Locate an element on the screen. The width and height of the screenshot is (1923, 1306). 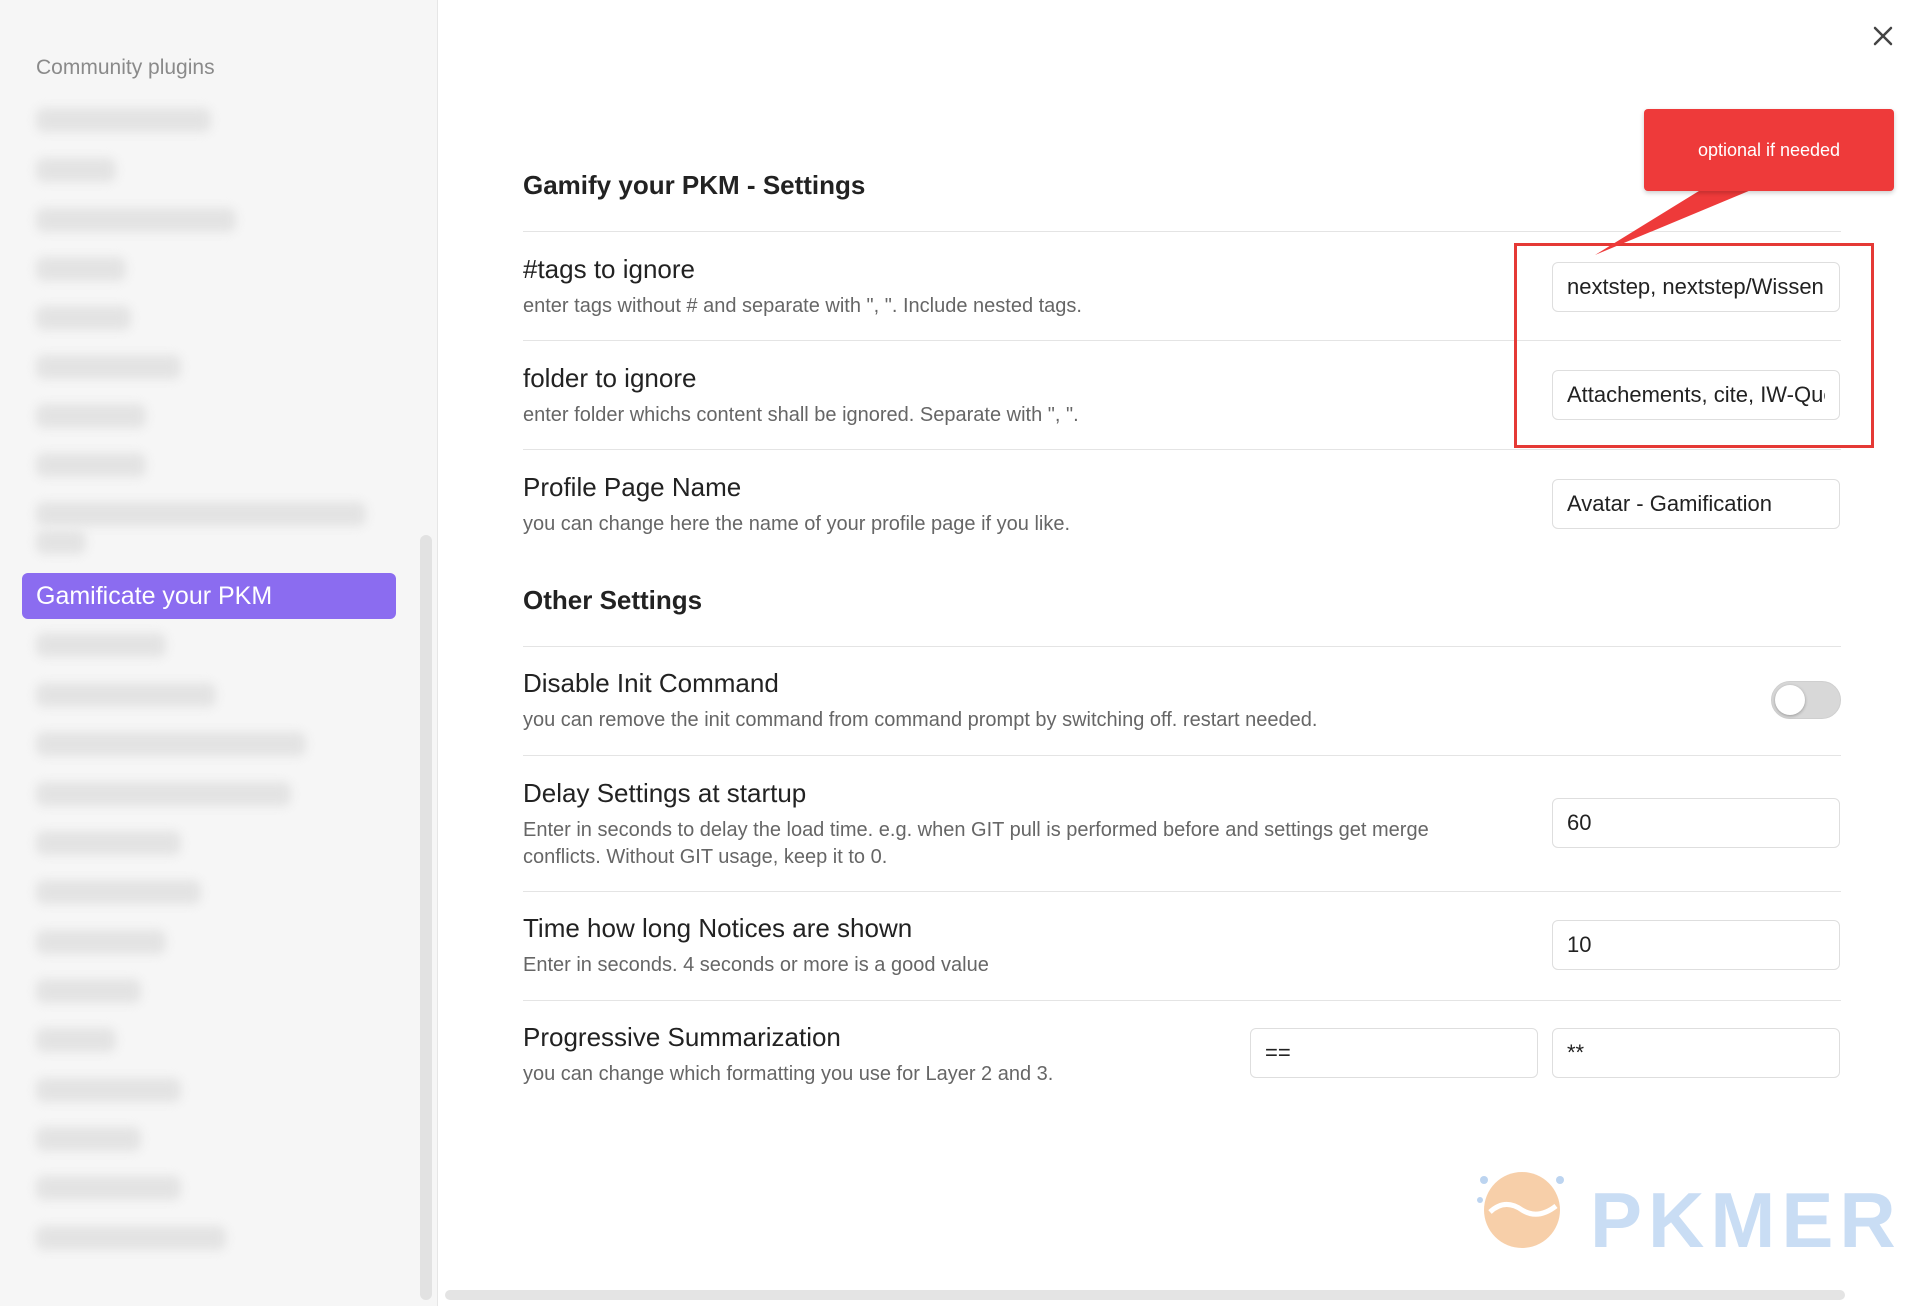
horizontal-scrollbar is located at coordinates (1145, 1295).